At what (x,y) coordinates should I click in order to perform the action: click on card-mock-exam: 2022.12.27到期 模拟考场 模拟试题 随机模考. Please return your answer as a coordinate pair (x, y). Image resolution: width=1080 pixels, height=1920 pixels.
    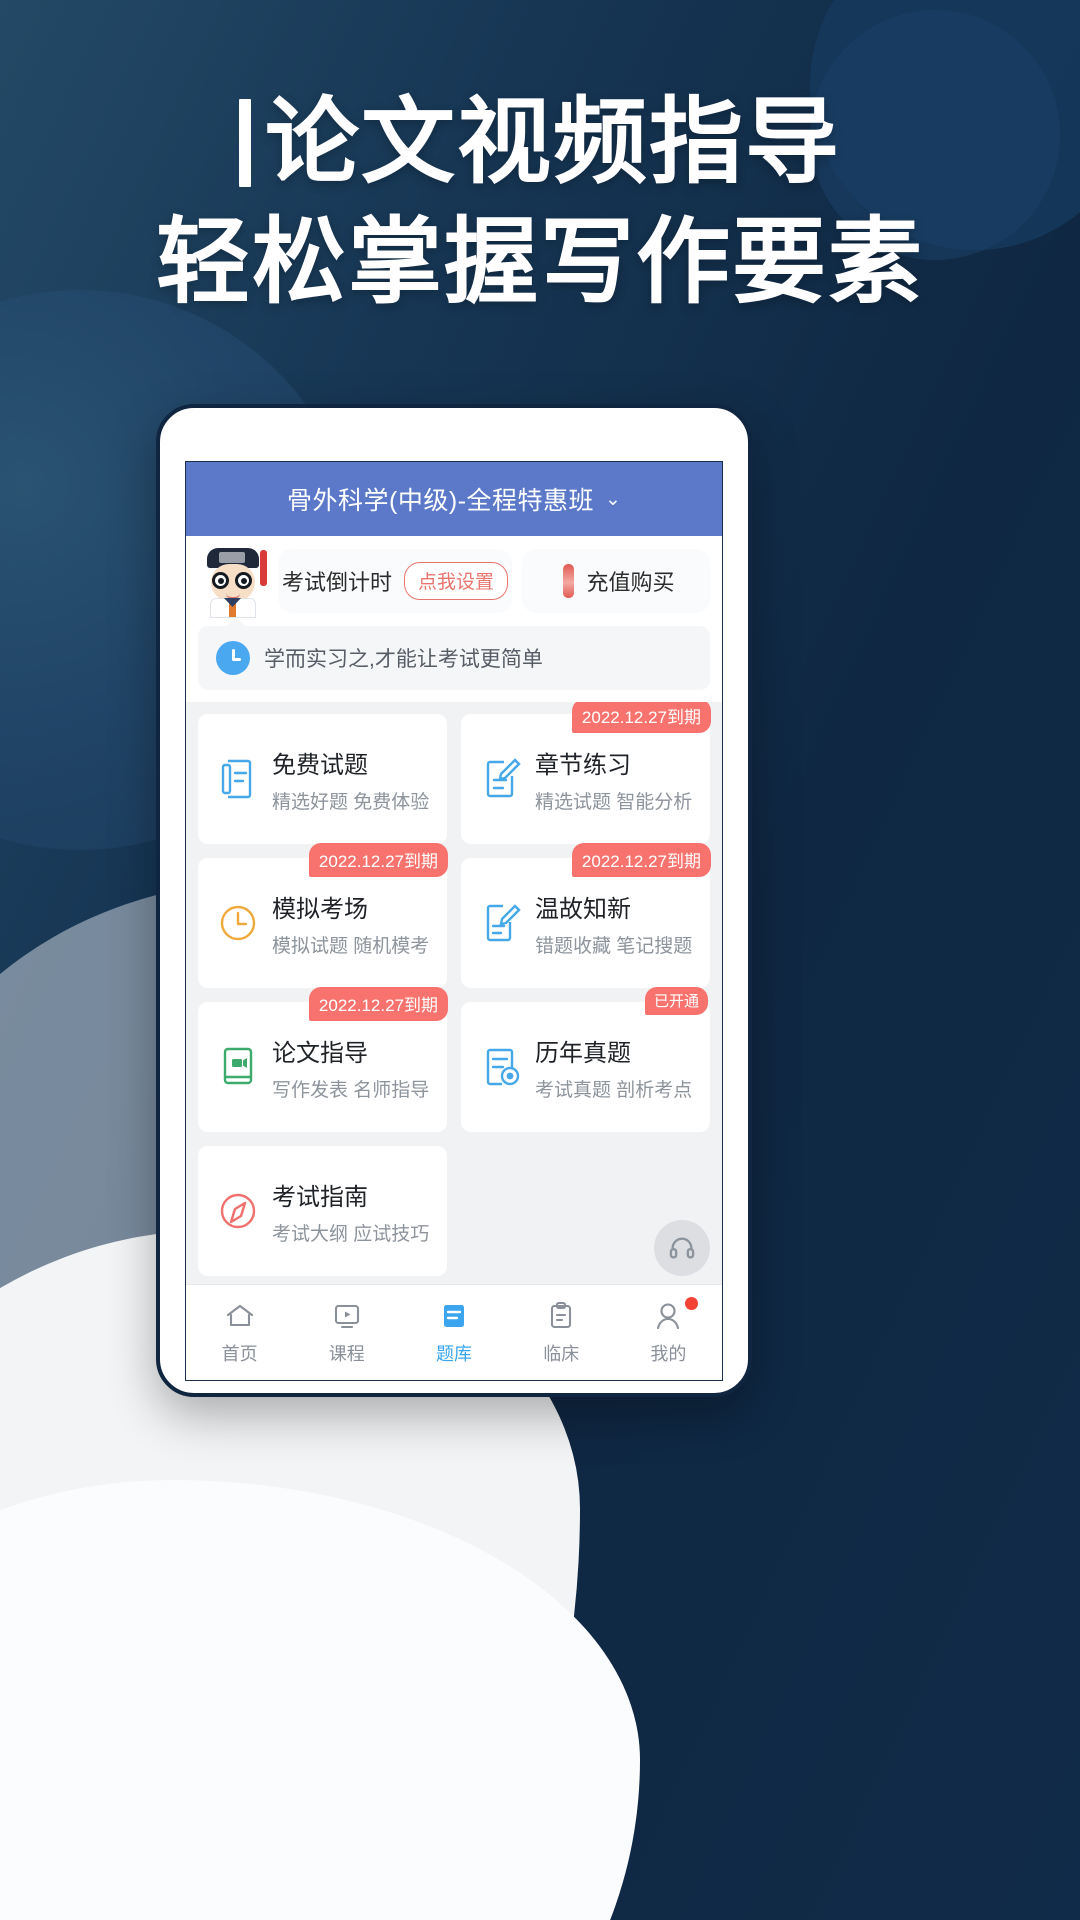
    Looking at the image, I should click on (323, 915).